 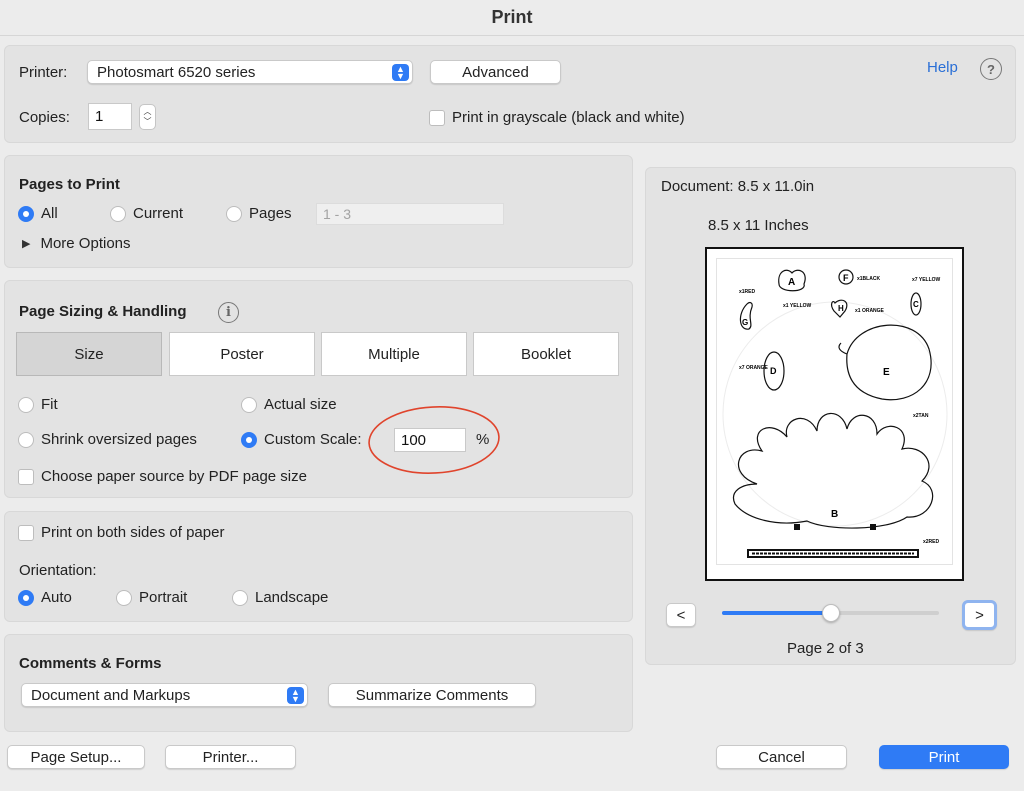 I want to click on tab-size: Size, so click(x=89, y=354).